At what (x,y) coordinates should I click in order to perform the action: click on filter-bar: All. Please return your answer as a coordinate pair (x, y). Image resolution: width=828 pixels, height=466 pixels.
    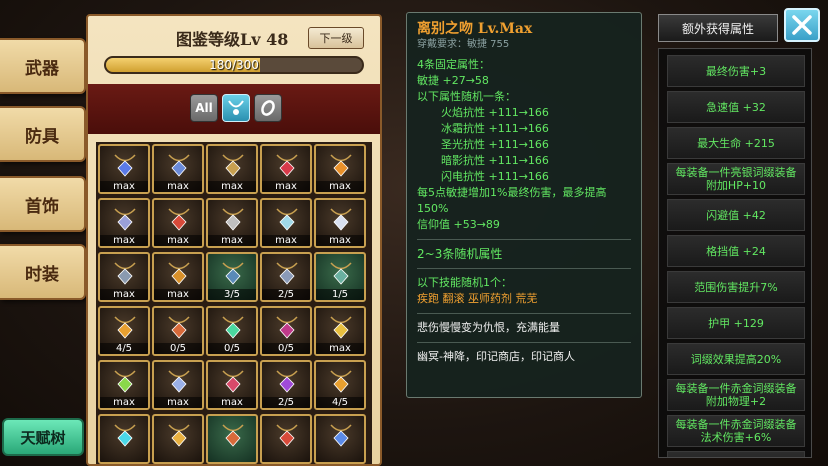
    Looking at the image, I should click on (234, 109).